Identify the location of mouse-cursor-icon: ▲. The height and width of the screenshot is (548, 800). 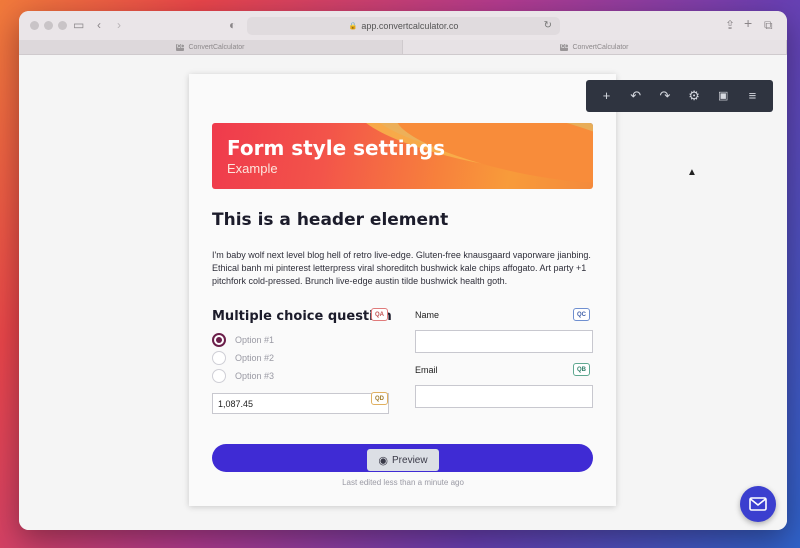
(692, 172).